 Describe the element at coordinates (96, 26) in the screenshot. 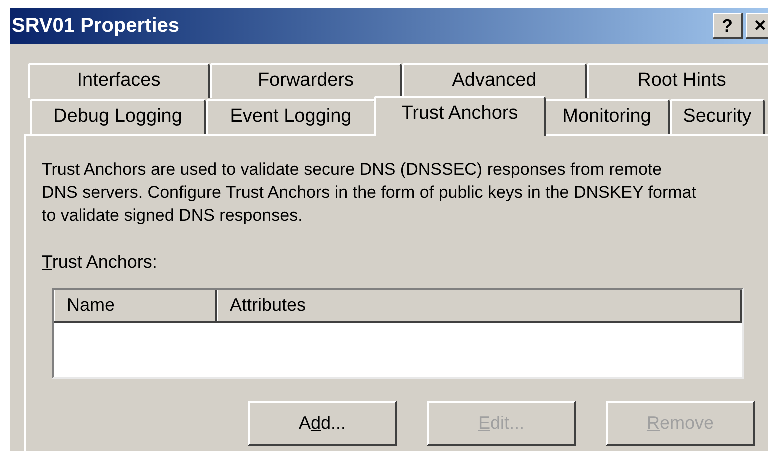

I see `window-title: SRV01 Properties` at that location.